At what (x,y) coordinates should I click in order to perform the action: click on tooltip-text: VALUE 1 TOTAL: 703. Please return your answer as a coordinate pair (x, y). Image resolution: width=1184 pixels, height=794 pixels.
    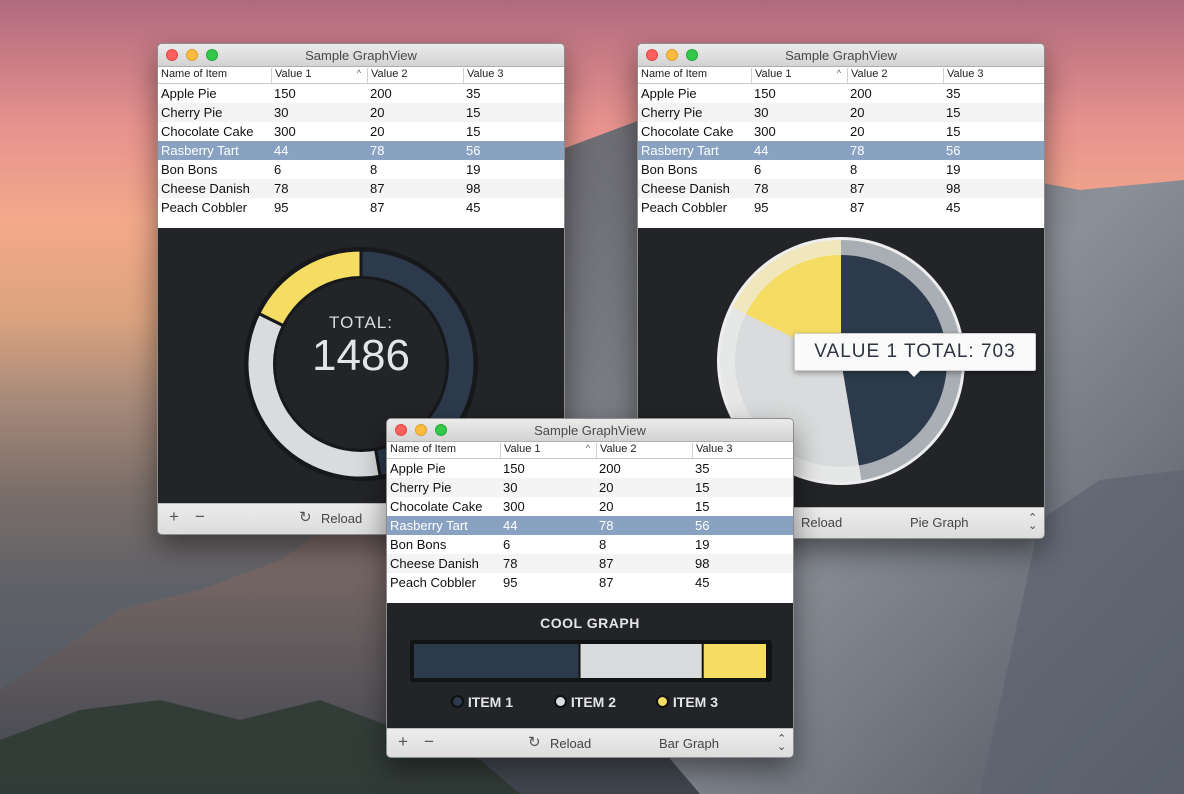
    Looking at the image, I should click on (915, 351).